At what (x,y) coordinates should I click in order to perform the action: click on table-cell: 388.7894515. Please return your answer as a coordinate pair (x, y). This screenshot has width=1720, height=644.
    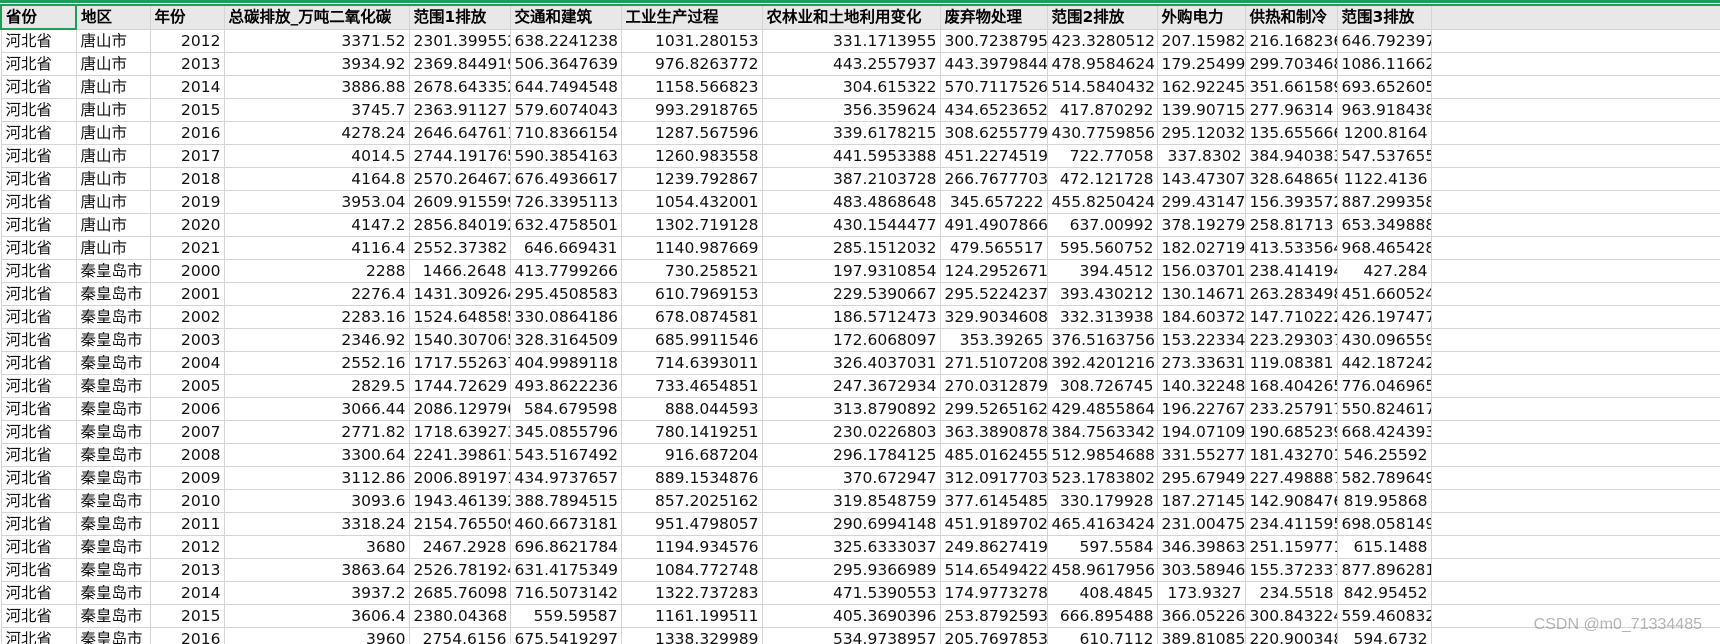
    Looking at the image, I should click on (565, 501).